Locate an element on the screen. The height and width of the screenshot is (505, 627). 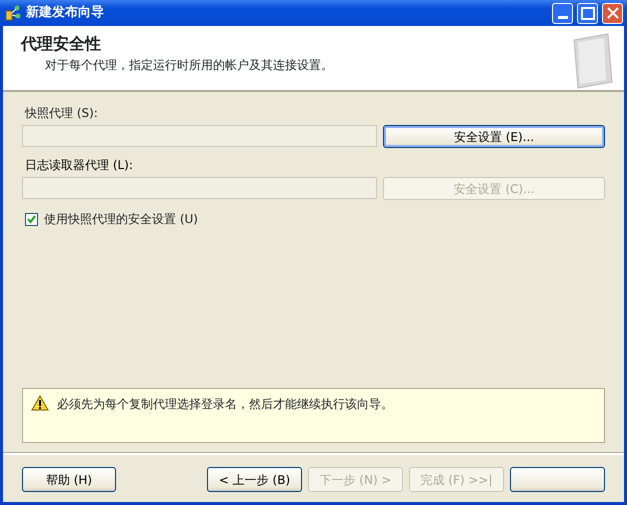
app-icon is located at coordinates (13, 13).